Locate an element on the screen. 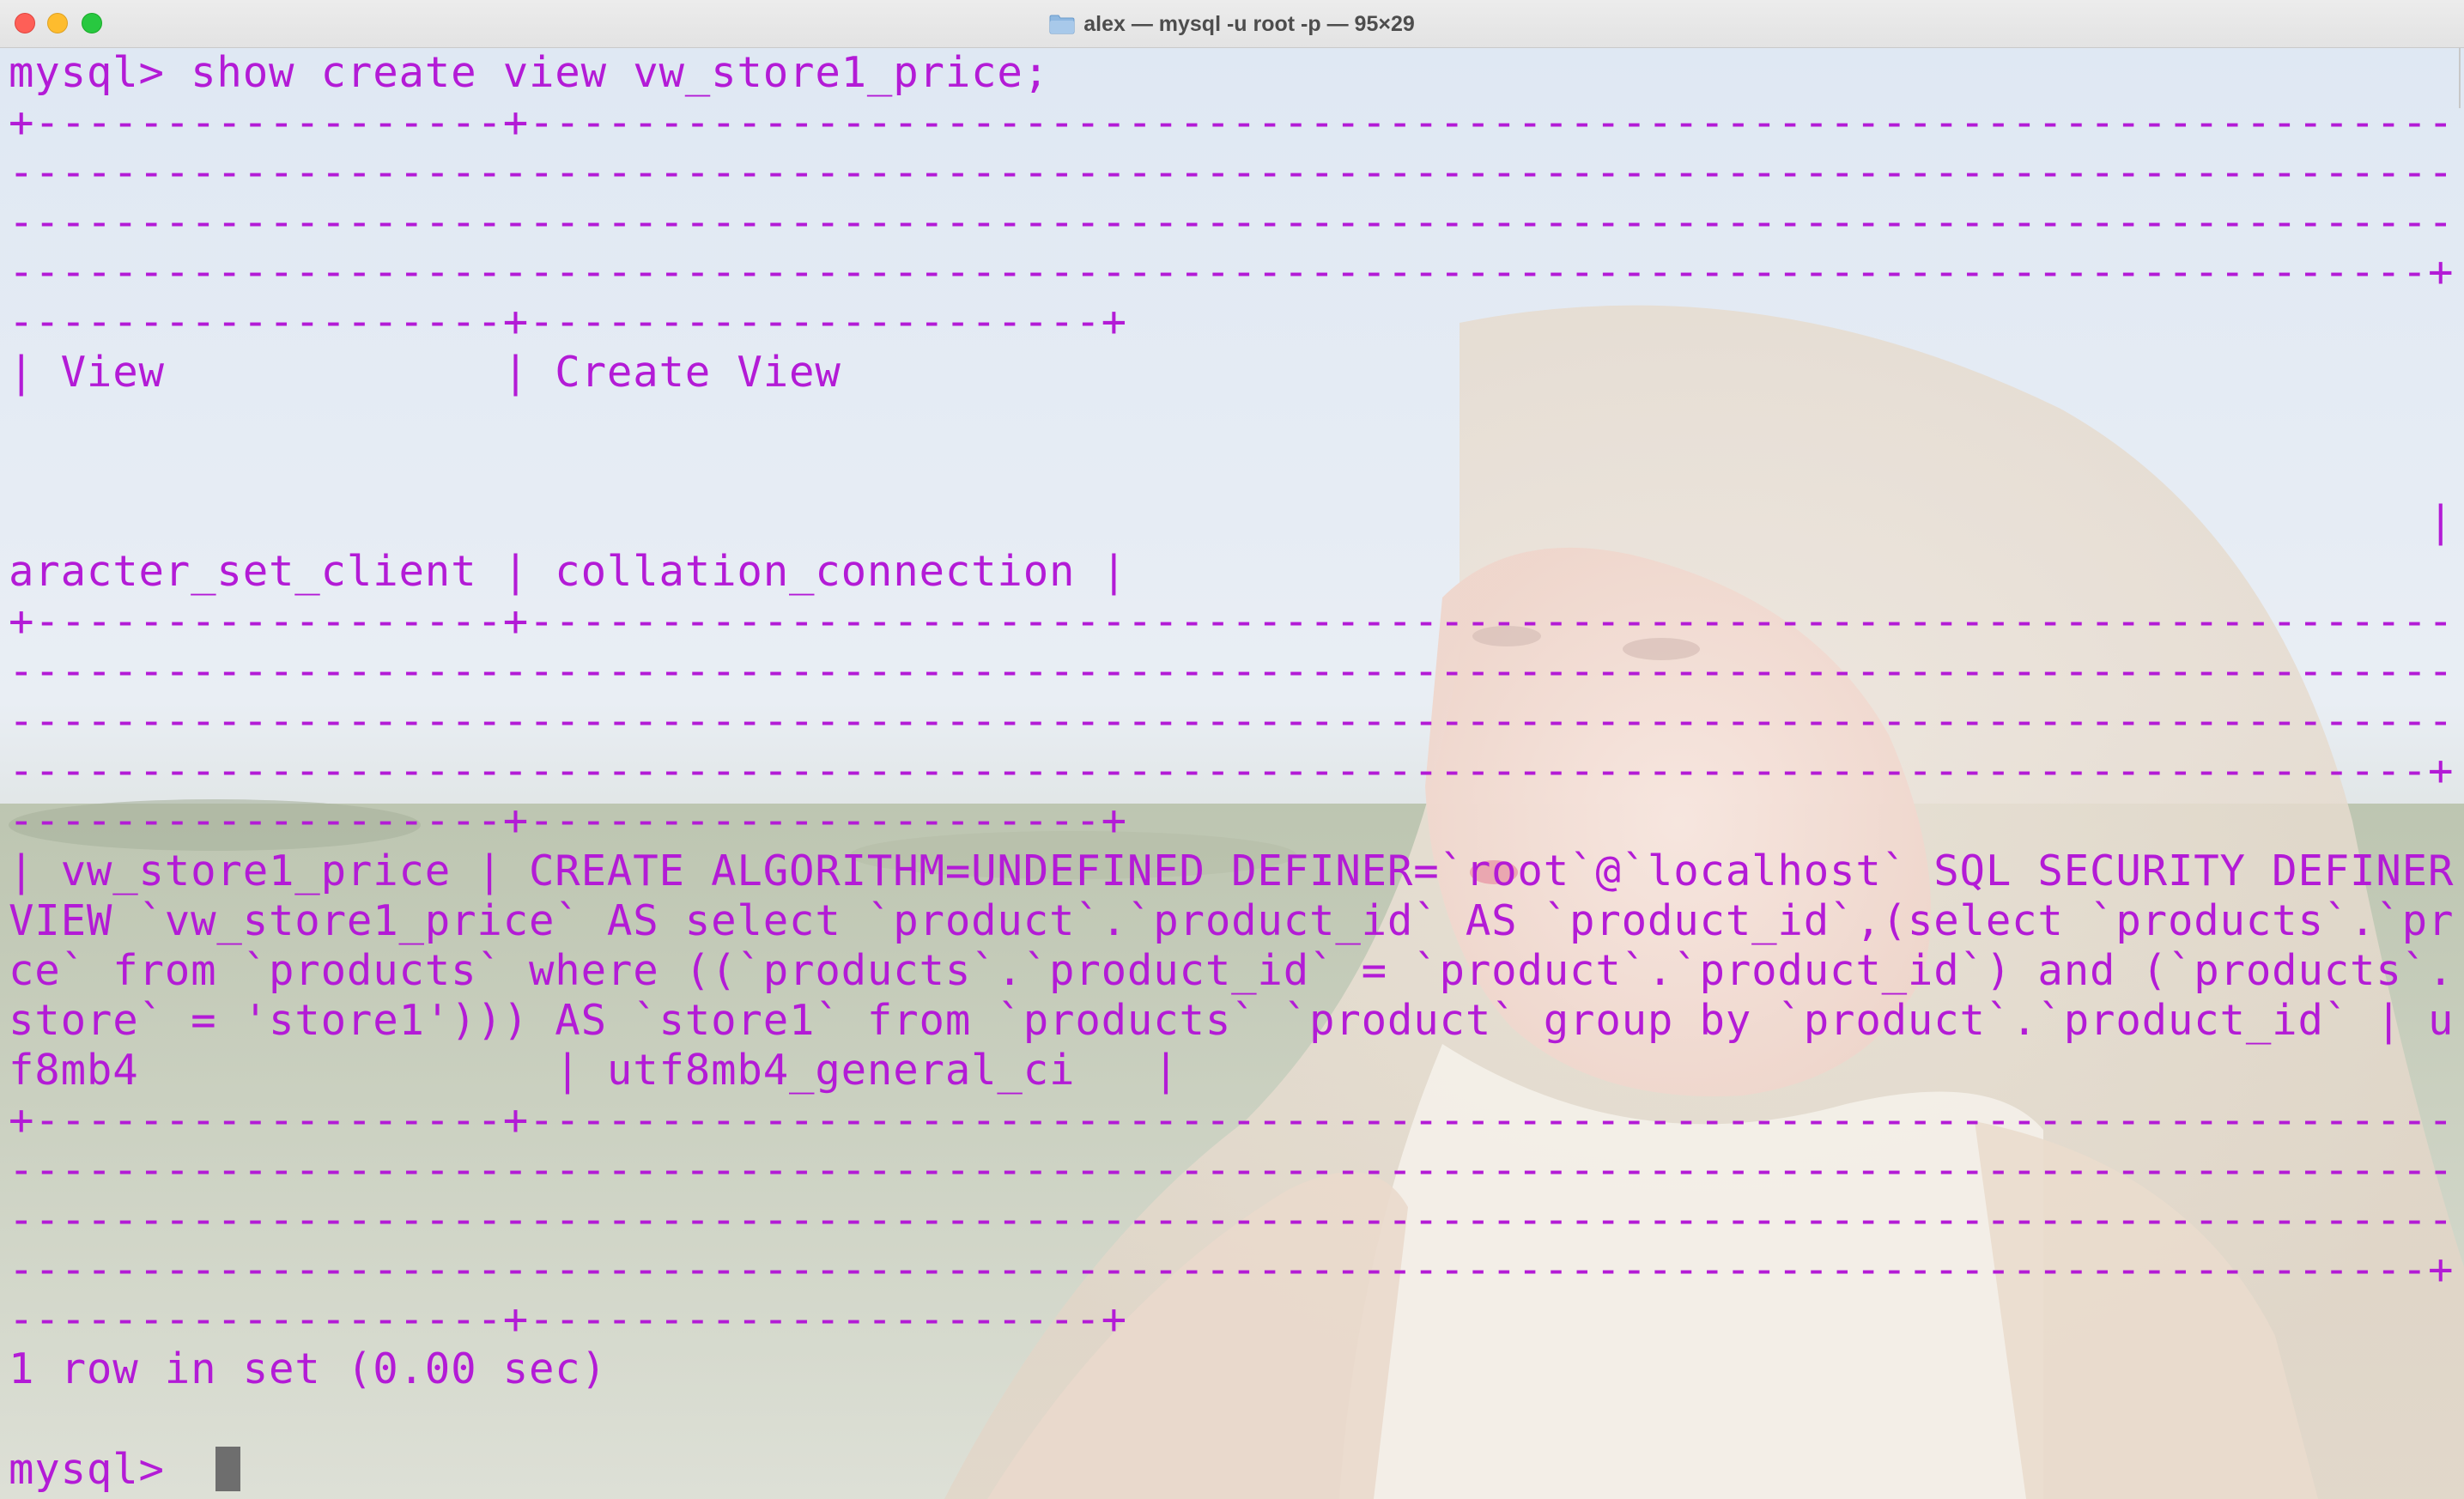  table-row-line: f8mb4 | utf8mb4_general_ci | is located at coordinates (594, 1070).